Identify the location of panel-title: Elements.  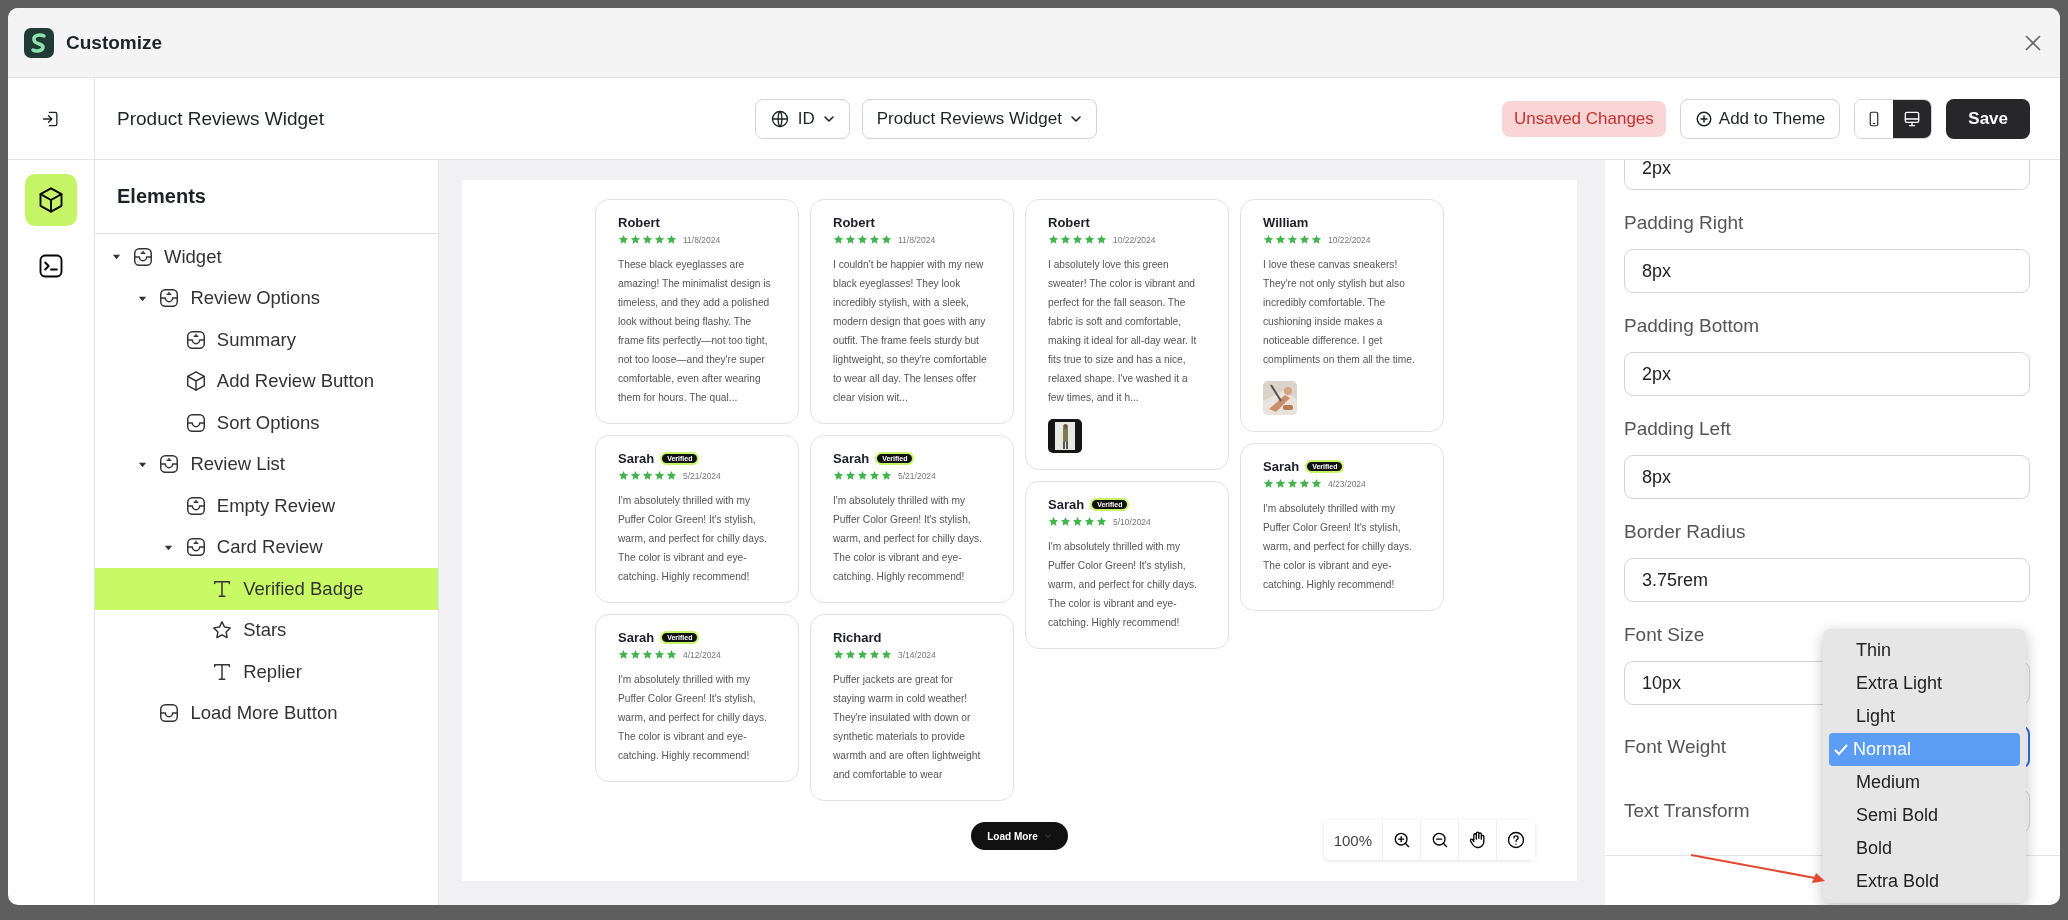
(266, 197).